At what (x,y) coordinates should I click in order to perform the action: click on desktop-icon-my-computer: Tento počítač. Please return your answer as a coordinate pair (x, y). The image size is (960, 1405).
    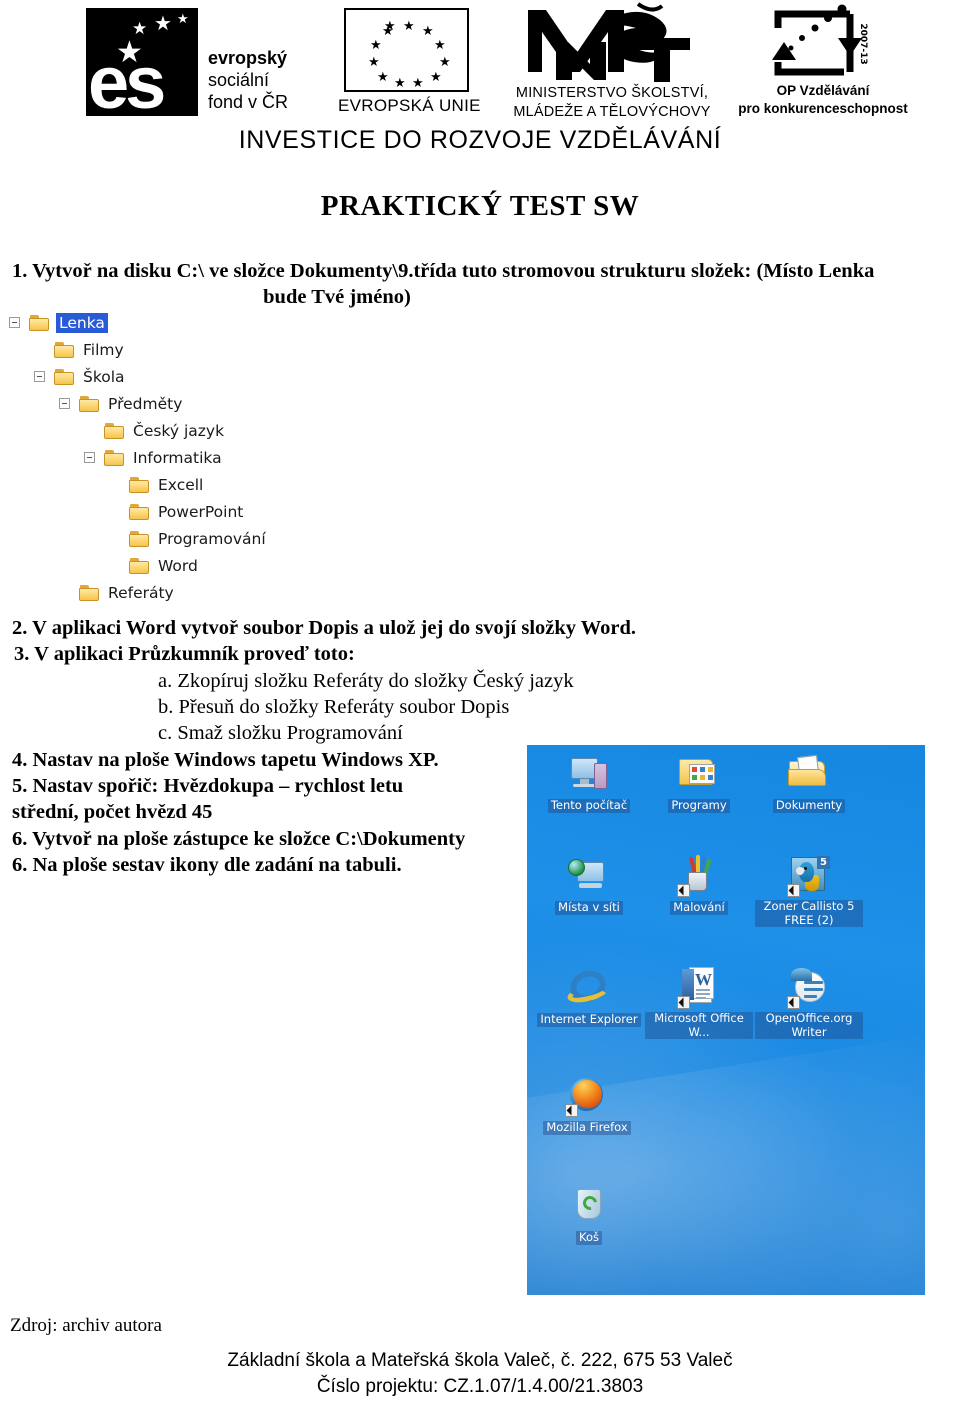
    Looking at the image, I should click on (589, 783).